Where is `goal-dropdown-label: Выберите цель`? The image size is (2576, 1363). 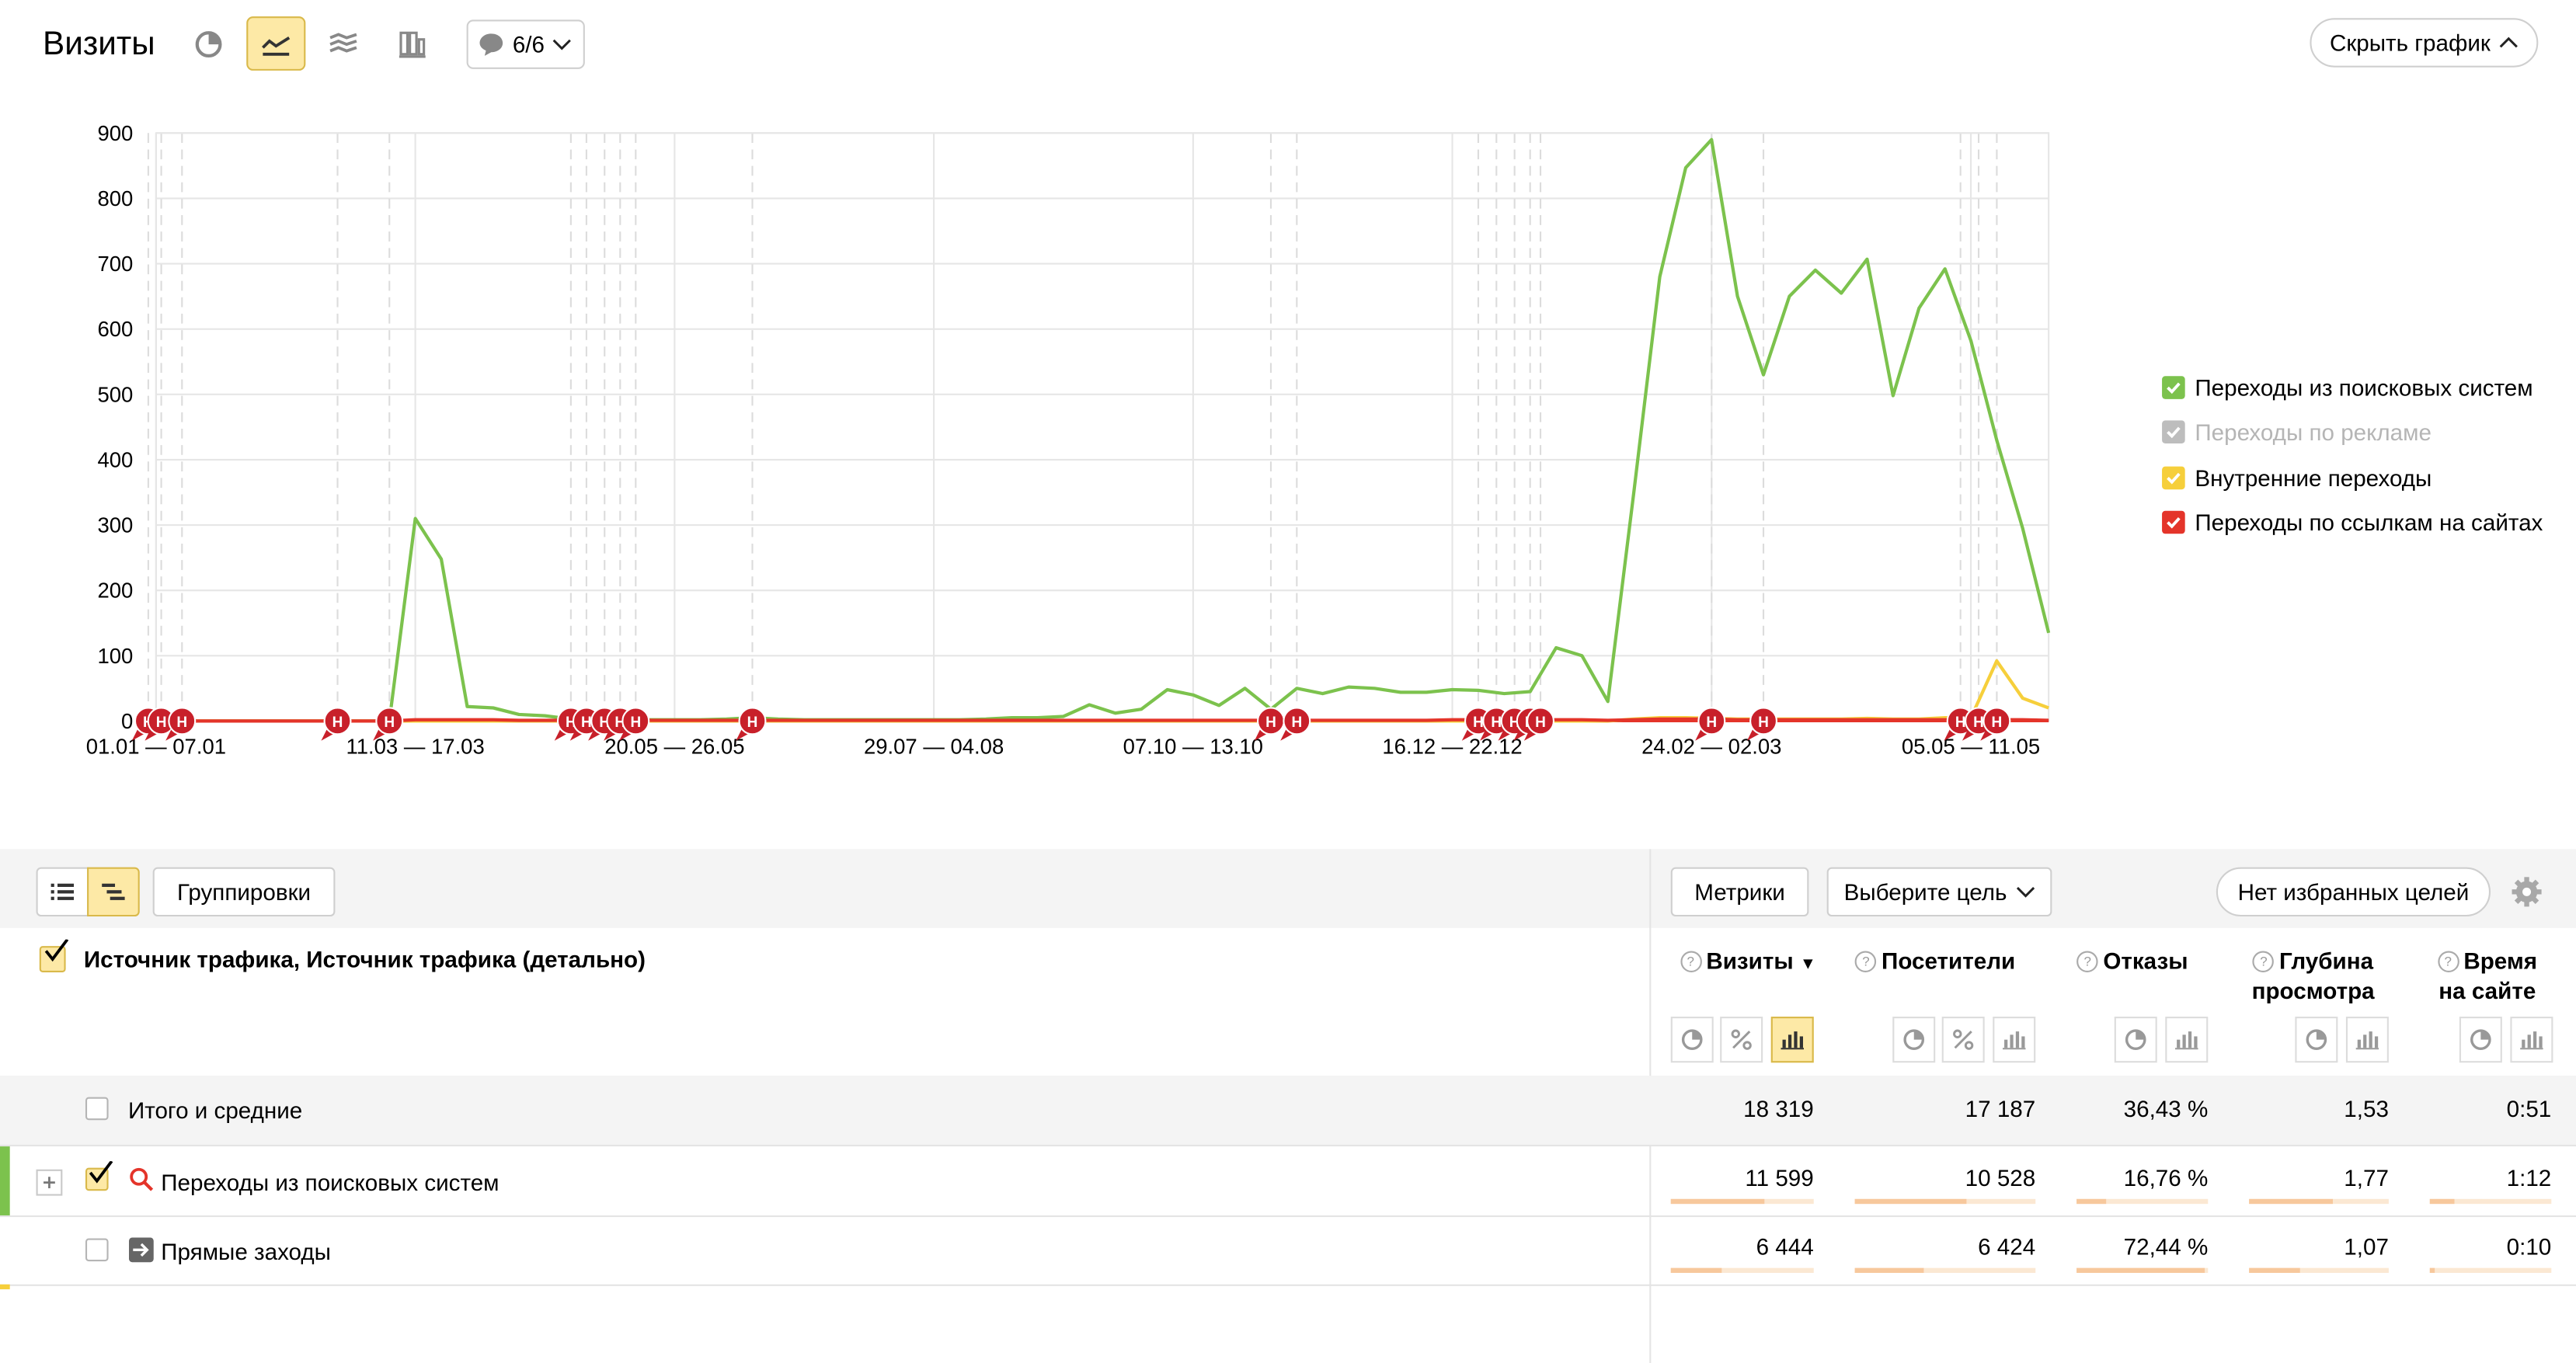
goal-dropdown-label: Выберите цель is located at coordinates (1925, 892).